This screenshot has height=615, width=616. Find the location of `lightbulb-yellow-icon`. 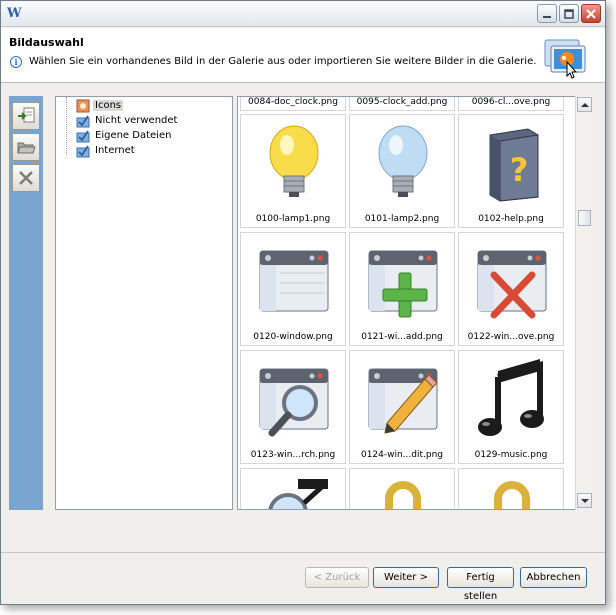

lightbulb-yellow-icon is located at coordinates (294, 161).